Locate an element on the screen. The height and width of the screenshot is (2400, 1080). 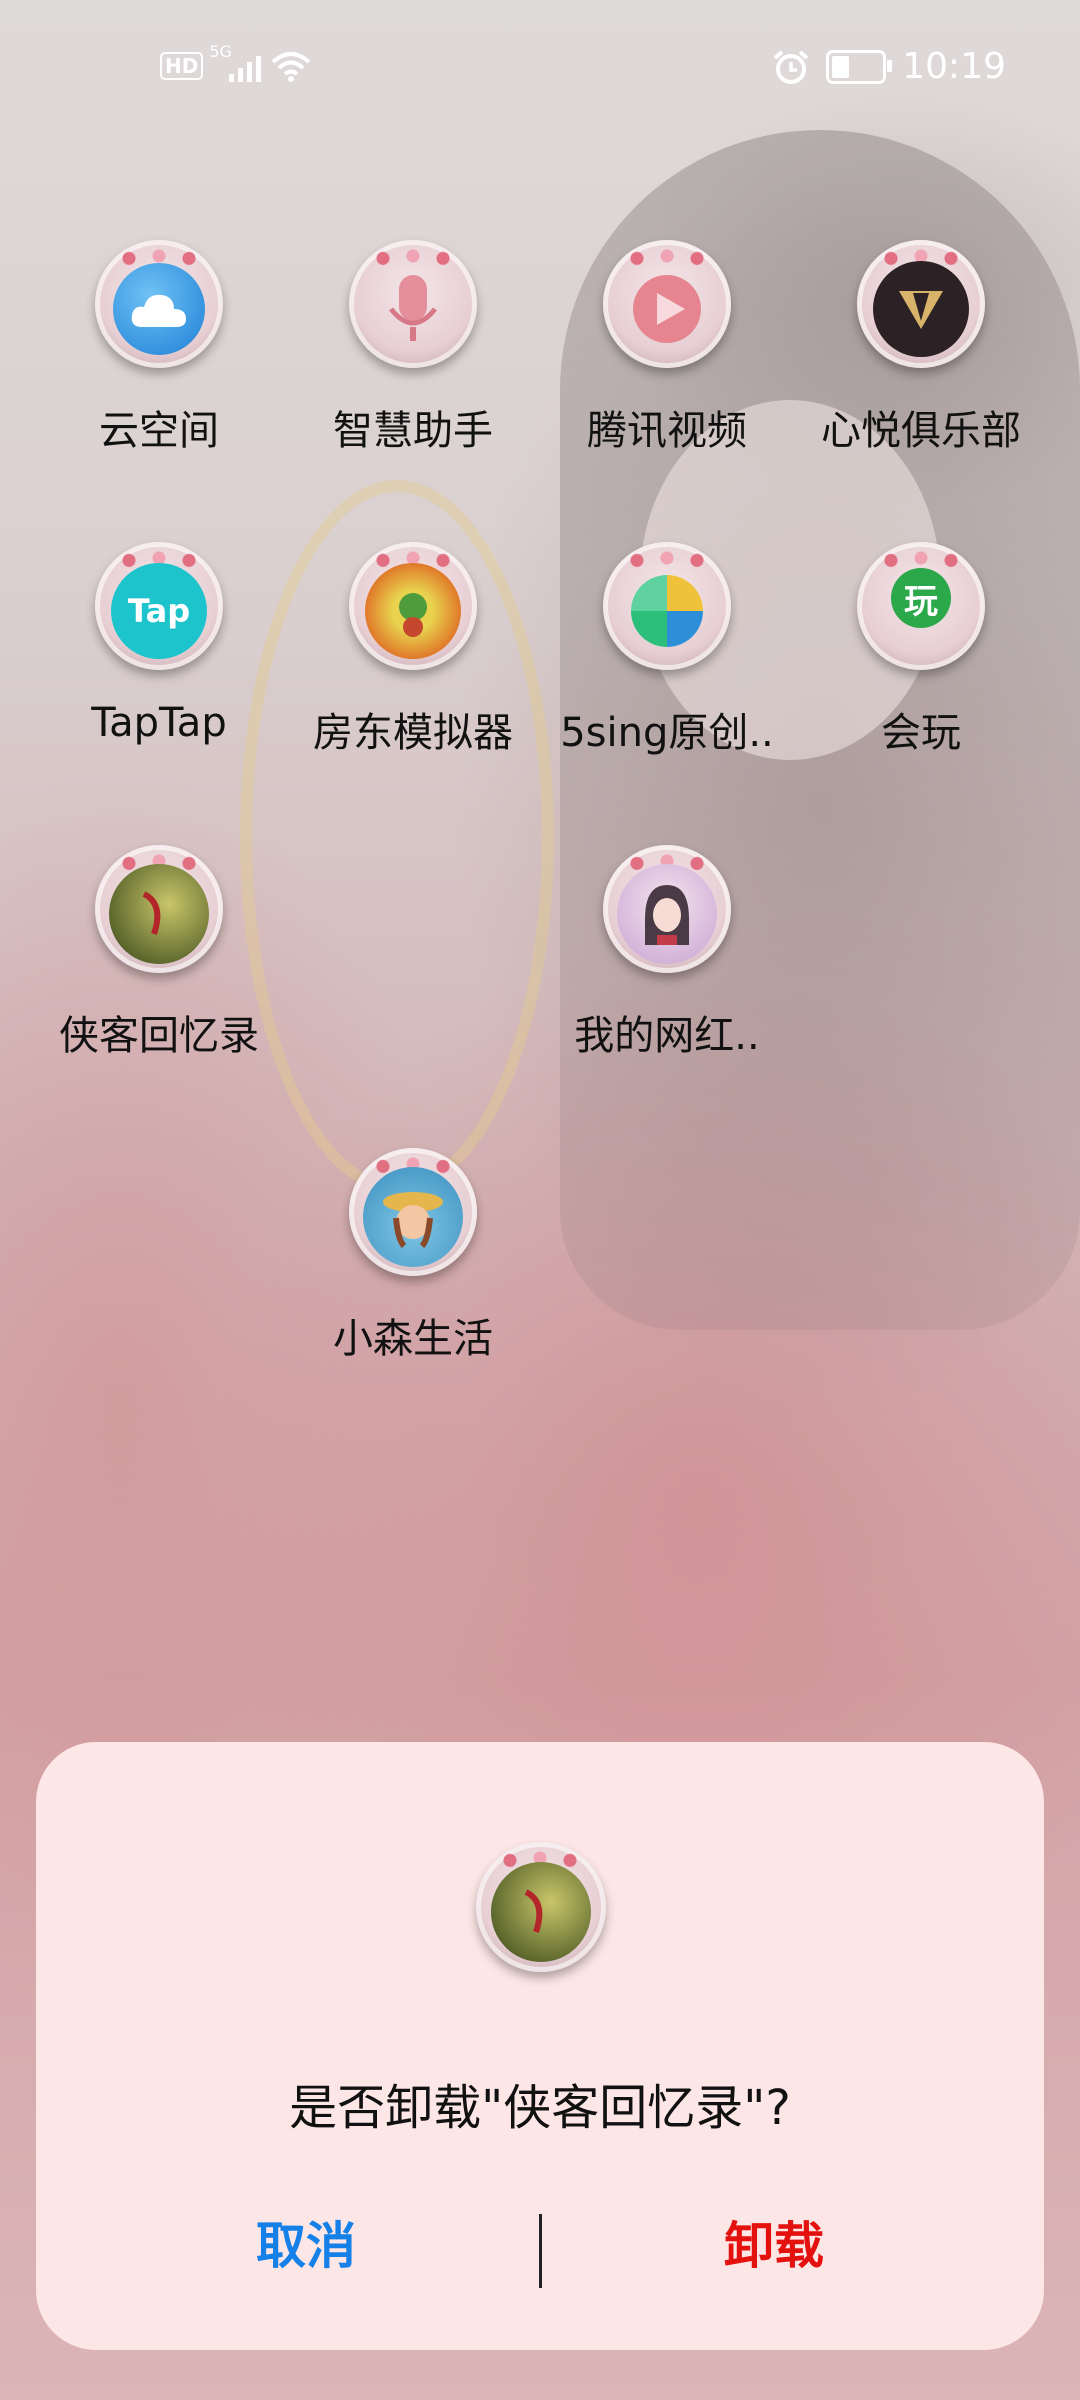
app-label: 侠客回忆录 is located at coordinates (159, 1036).